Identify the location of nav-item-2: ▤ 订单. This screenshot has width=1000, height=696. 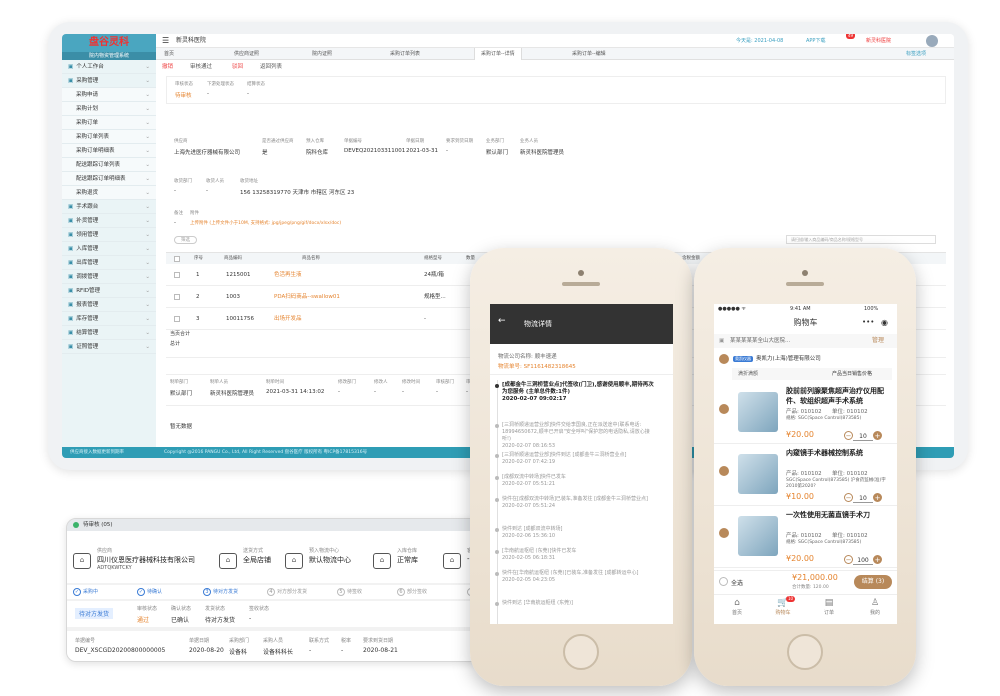
(829, 606).